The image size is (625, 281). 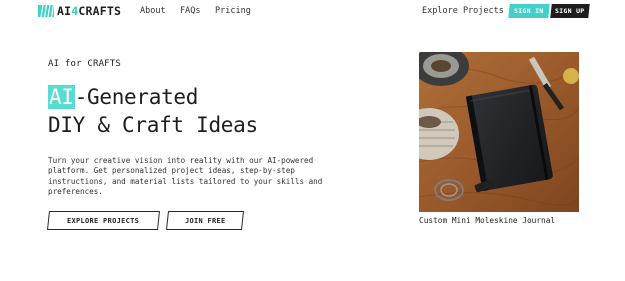 I want to click on explore-projects-button: EXPLORE PROJECTS, so click(x=103, y=220).